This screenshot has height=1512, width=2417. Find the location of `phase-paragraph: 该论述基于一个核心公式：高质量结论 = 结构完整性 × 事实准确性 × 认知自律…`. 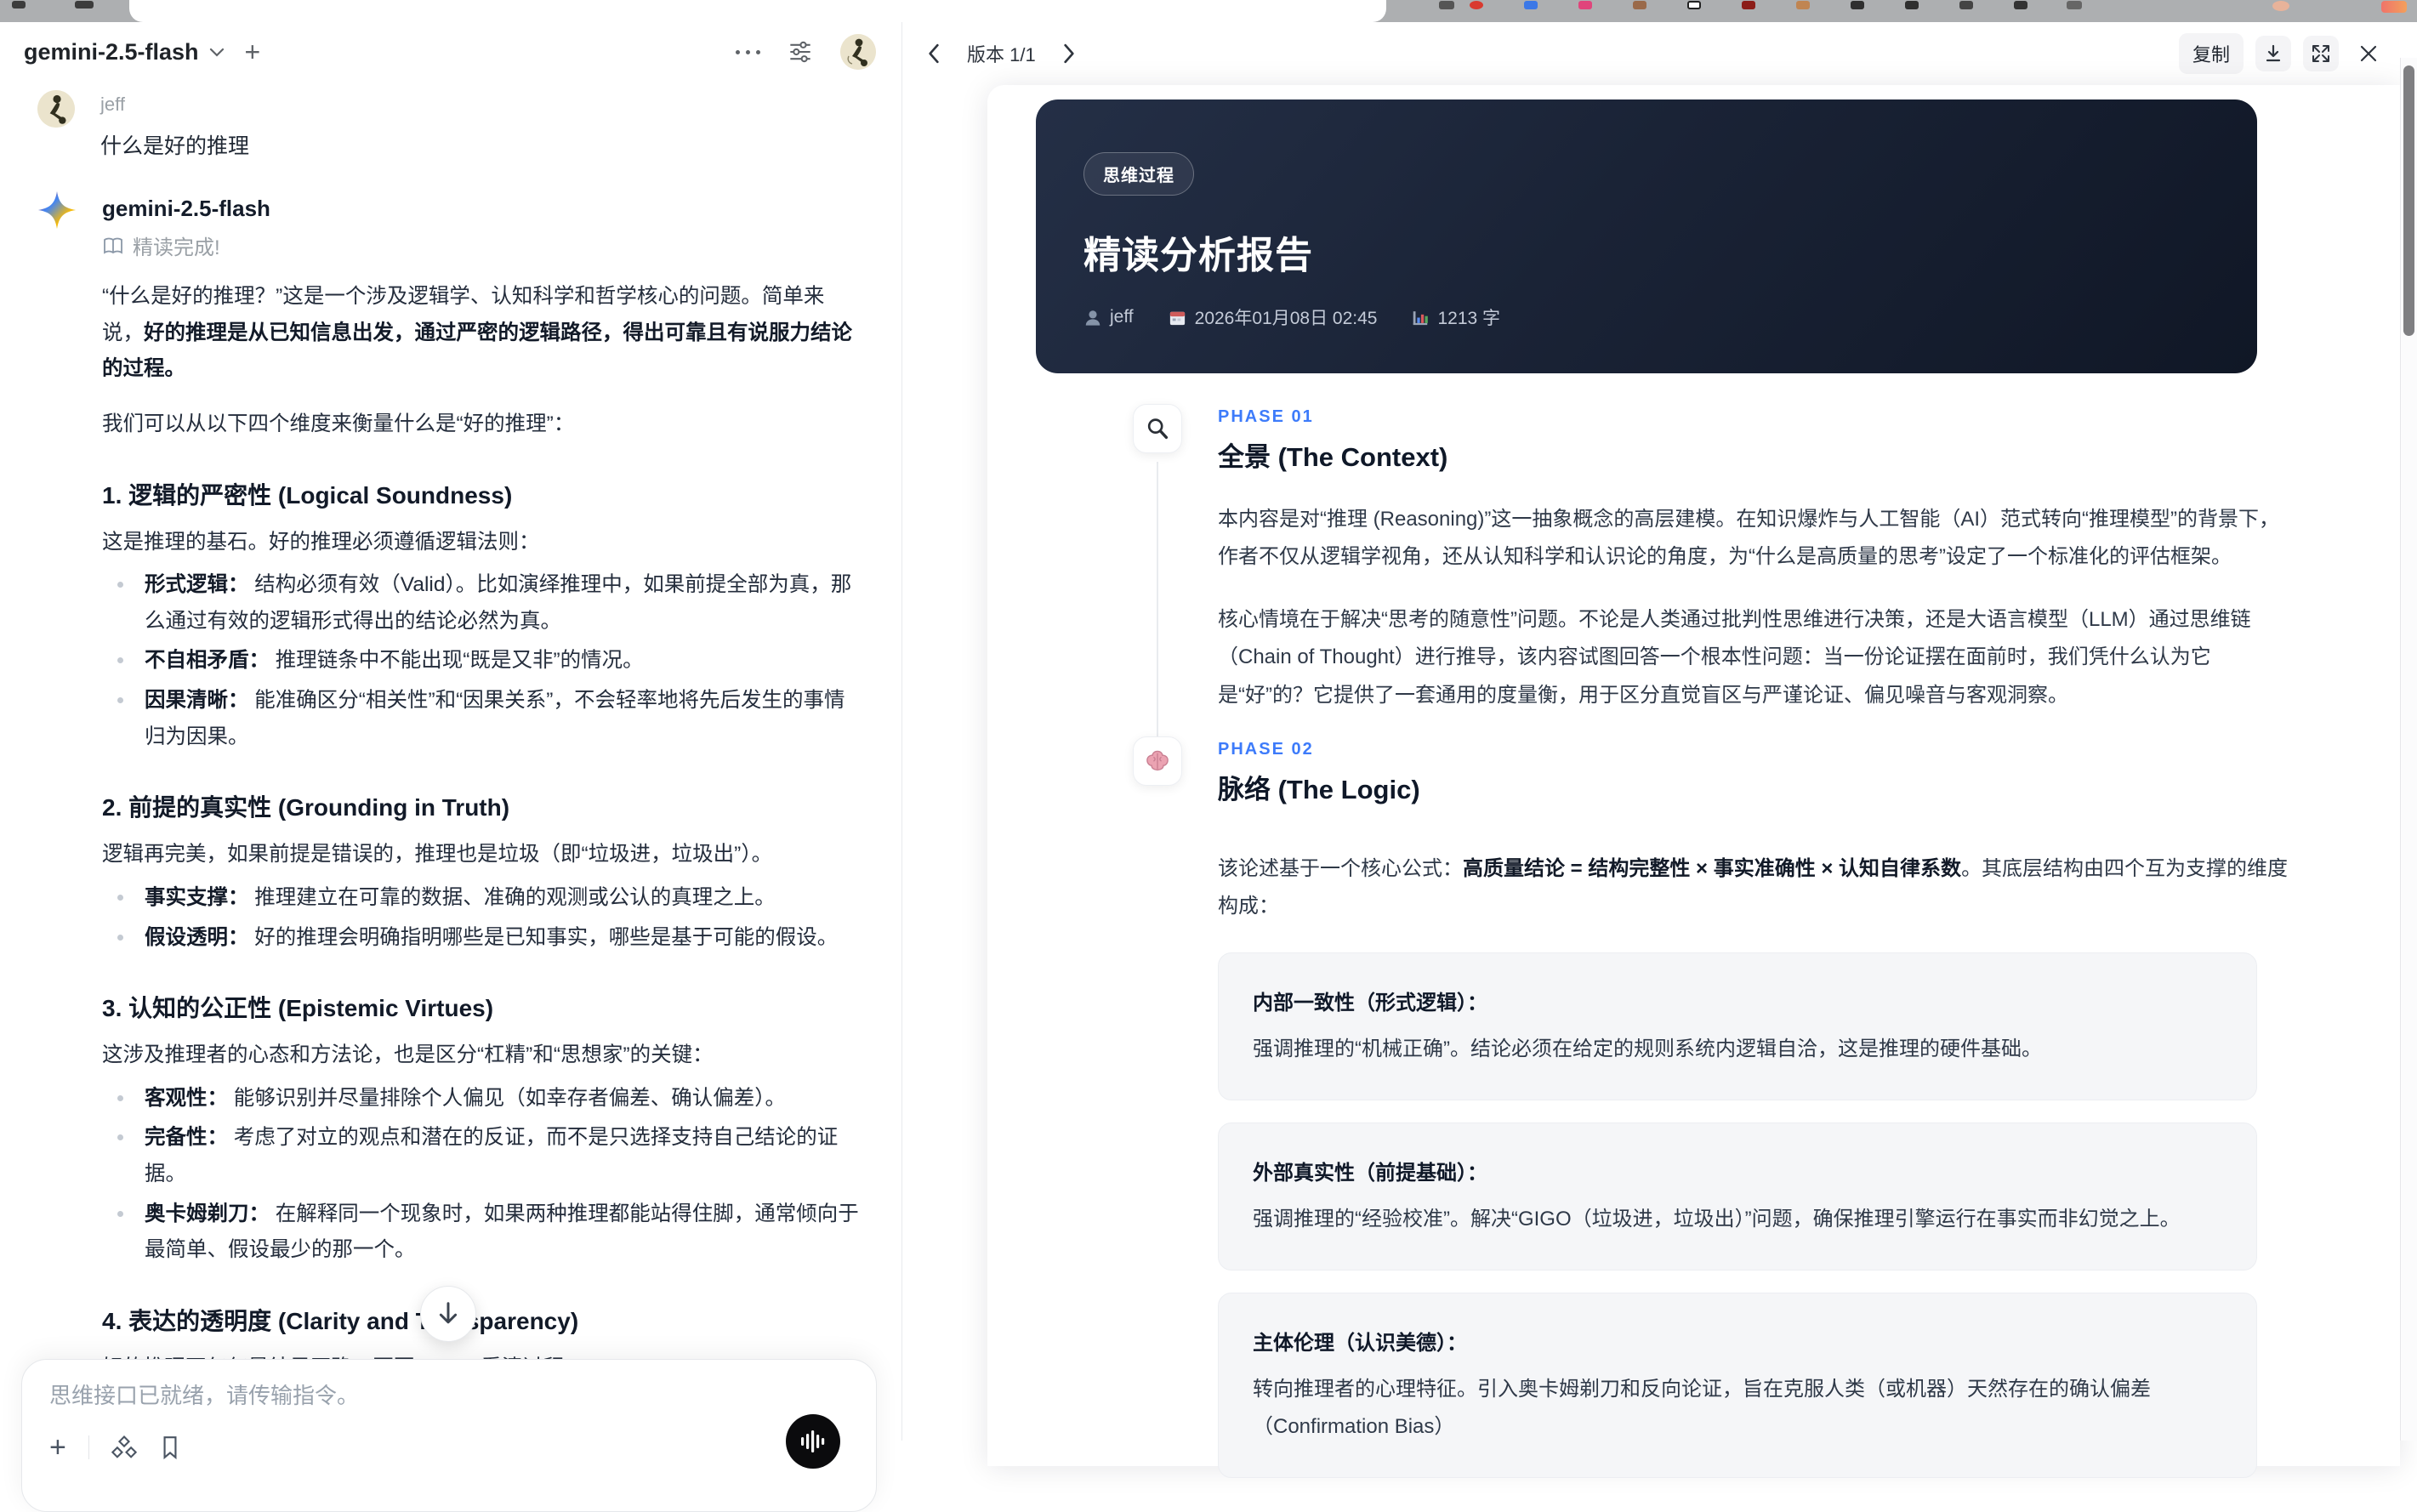

phase-paragraph: 该论述基于一个核心公式：高质量结论 = 结构完整性 × 事实准确性 × 认知自律… is located at coordinates (1753, 887).